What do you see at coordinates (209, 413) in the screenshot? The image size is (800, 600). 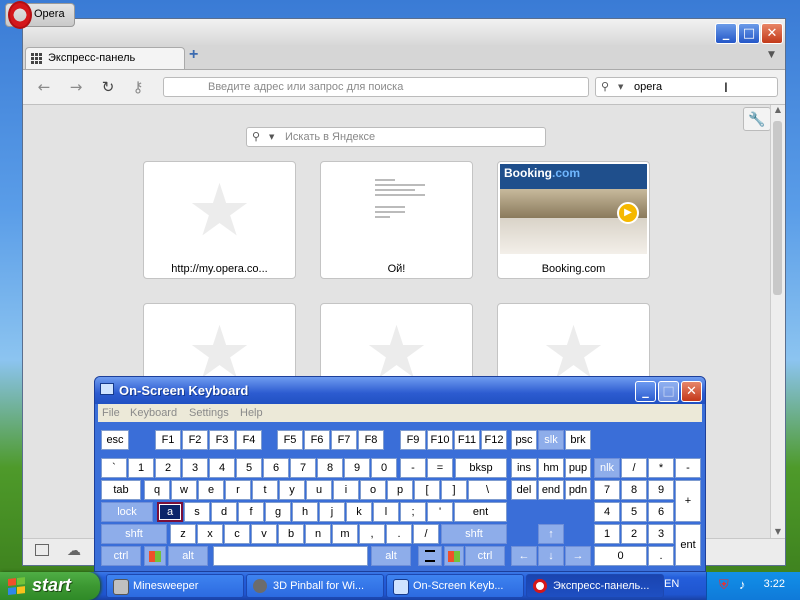 I see `menu-settings: Settings` at bounding box center [209, 413].